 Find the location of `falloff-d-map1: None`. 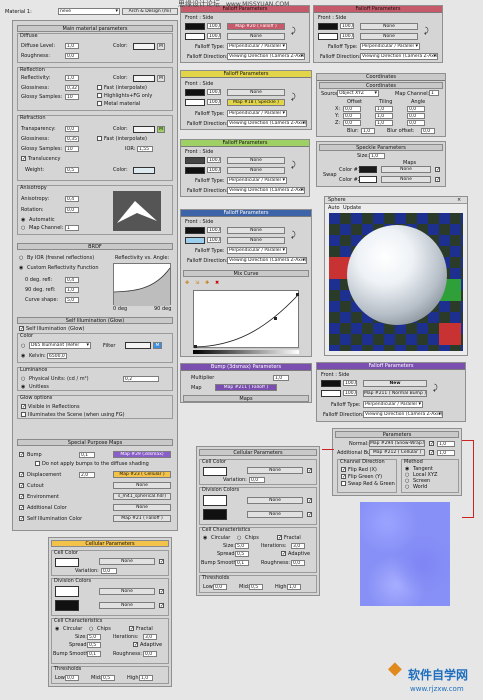

falloff-d-map1: None is located at coordinates (256, 160).